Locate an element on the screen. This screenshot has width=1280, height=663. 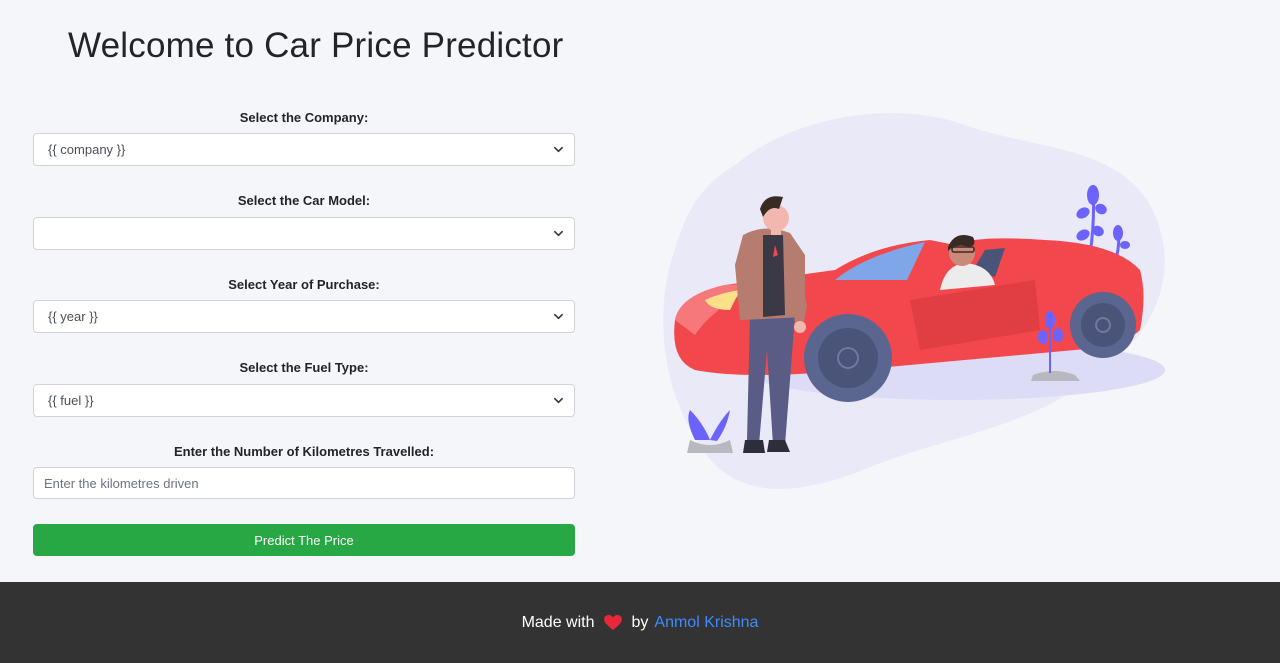
year-label: Select Year of Purchase: is located at coordinates (304, 284).